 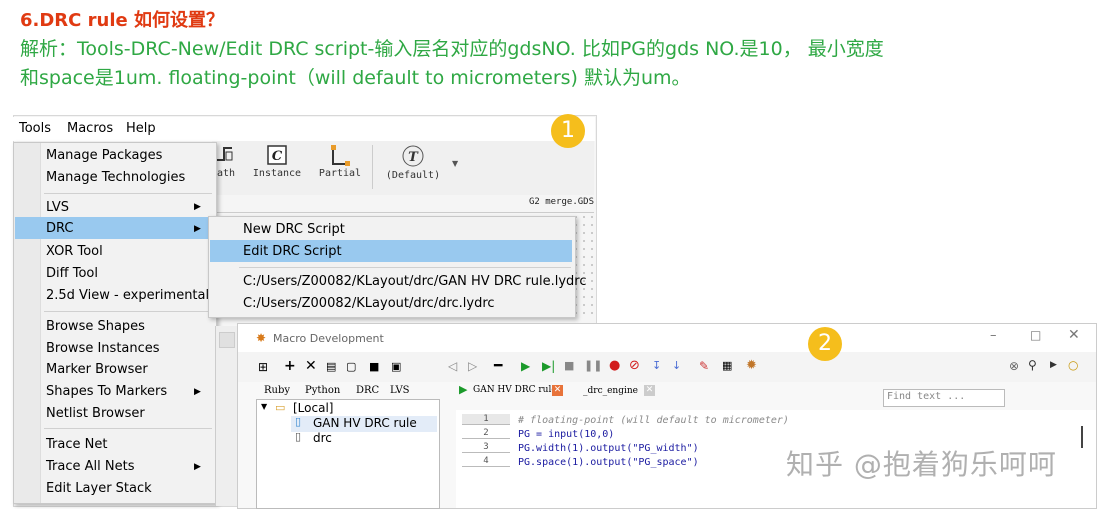 What do you see at coordinates (921, 464) in the screenshot?
I see `watermark: 知乎 @抱着狗乐呵呵` at bounding box center [921, 464].